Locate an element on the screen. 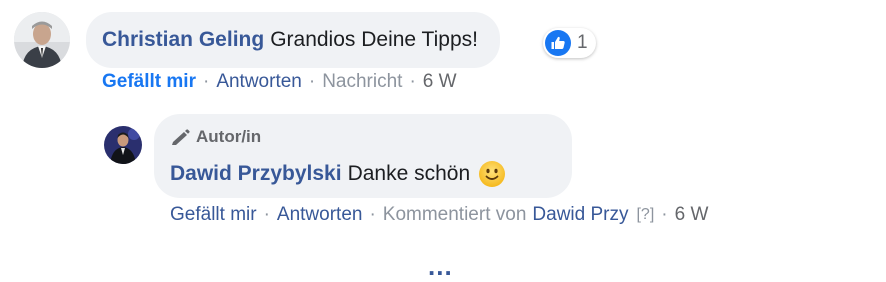 The image size is (886, 282). comment-message-button: Nachricht is located at coordinates (362, 82).